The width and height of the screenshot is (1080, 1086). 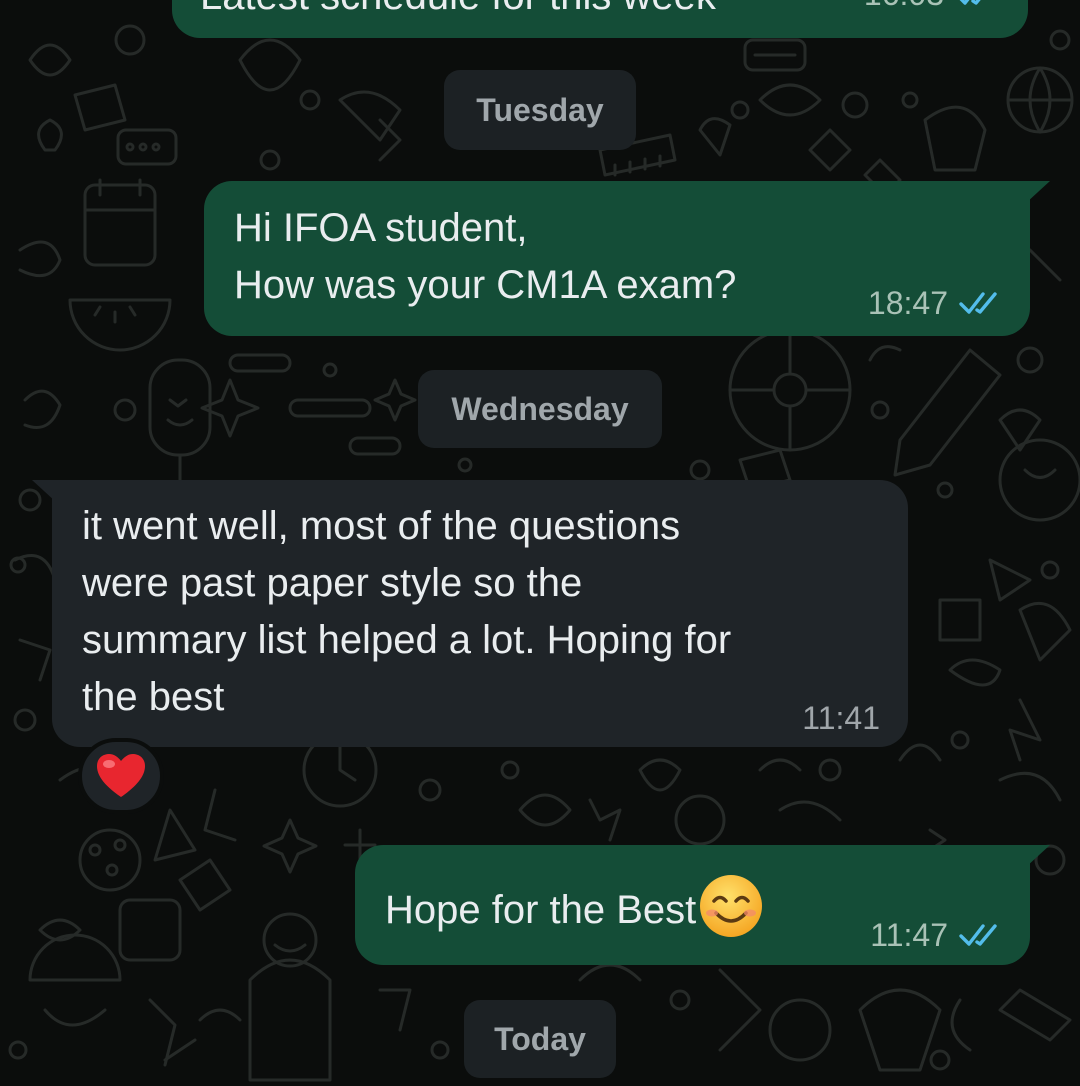 I want to click on message-meta: 16:03, so click(x=931, y=7).